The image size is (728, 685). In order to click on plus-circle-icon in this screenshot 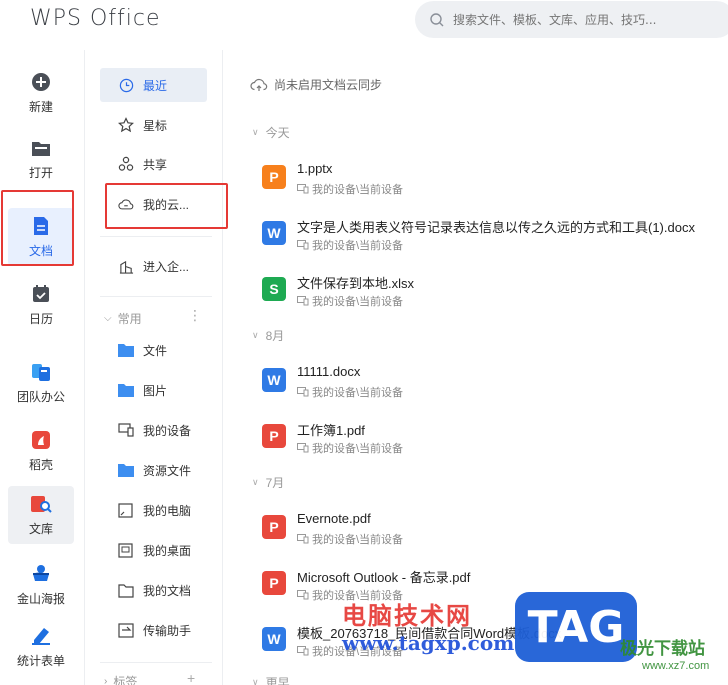, I will do `click(41, 82)`.